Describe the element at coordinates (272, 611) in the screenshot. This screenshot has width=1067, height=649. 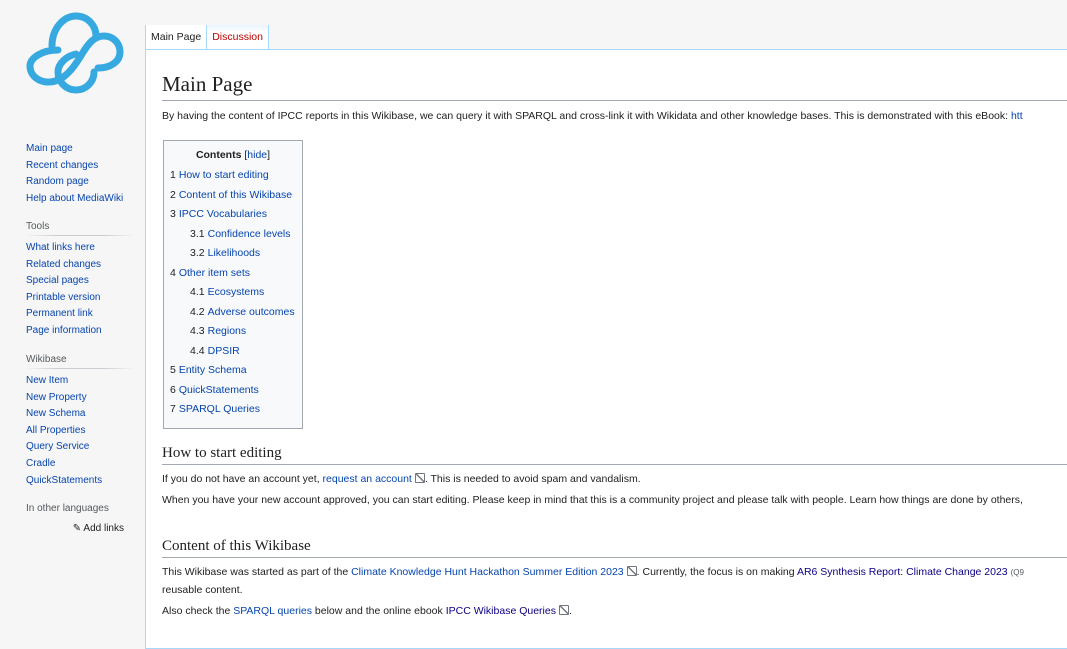
I see `sparql-queries-link: SPARQL queries` at that location.